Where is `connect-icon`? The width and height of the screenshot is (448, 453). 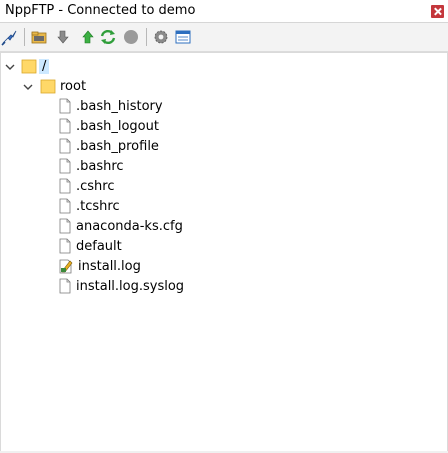
connect-icon is located at coordinates (9, 38).